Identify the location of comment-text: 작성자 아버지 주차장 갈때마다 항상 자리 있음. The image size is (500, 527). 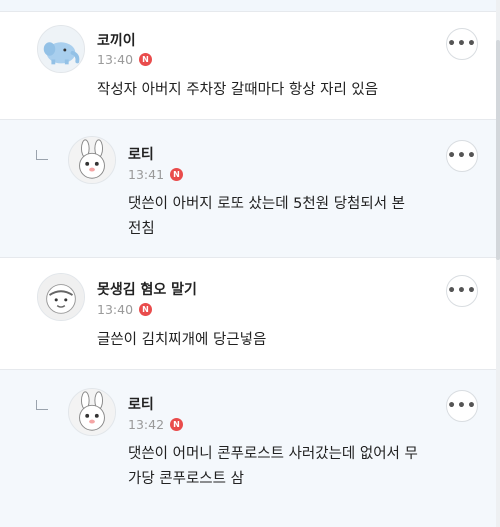
(238, 90).